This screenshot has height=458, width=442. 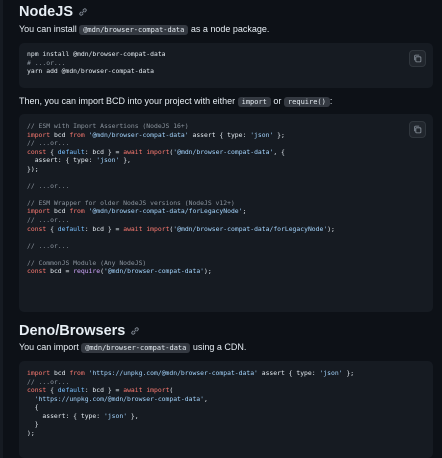 What do you see at coordinates (87, 271) in the screenshot?
I see `code-token: require` at bounding box center [87, 271].